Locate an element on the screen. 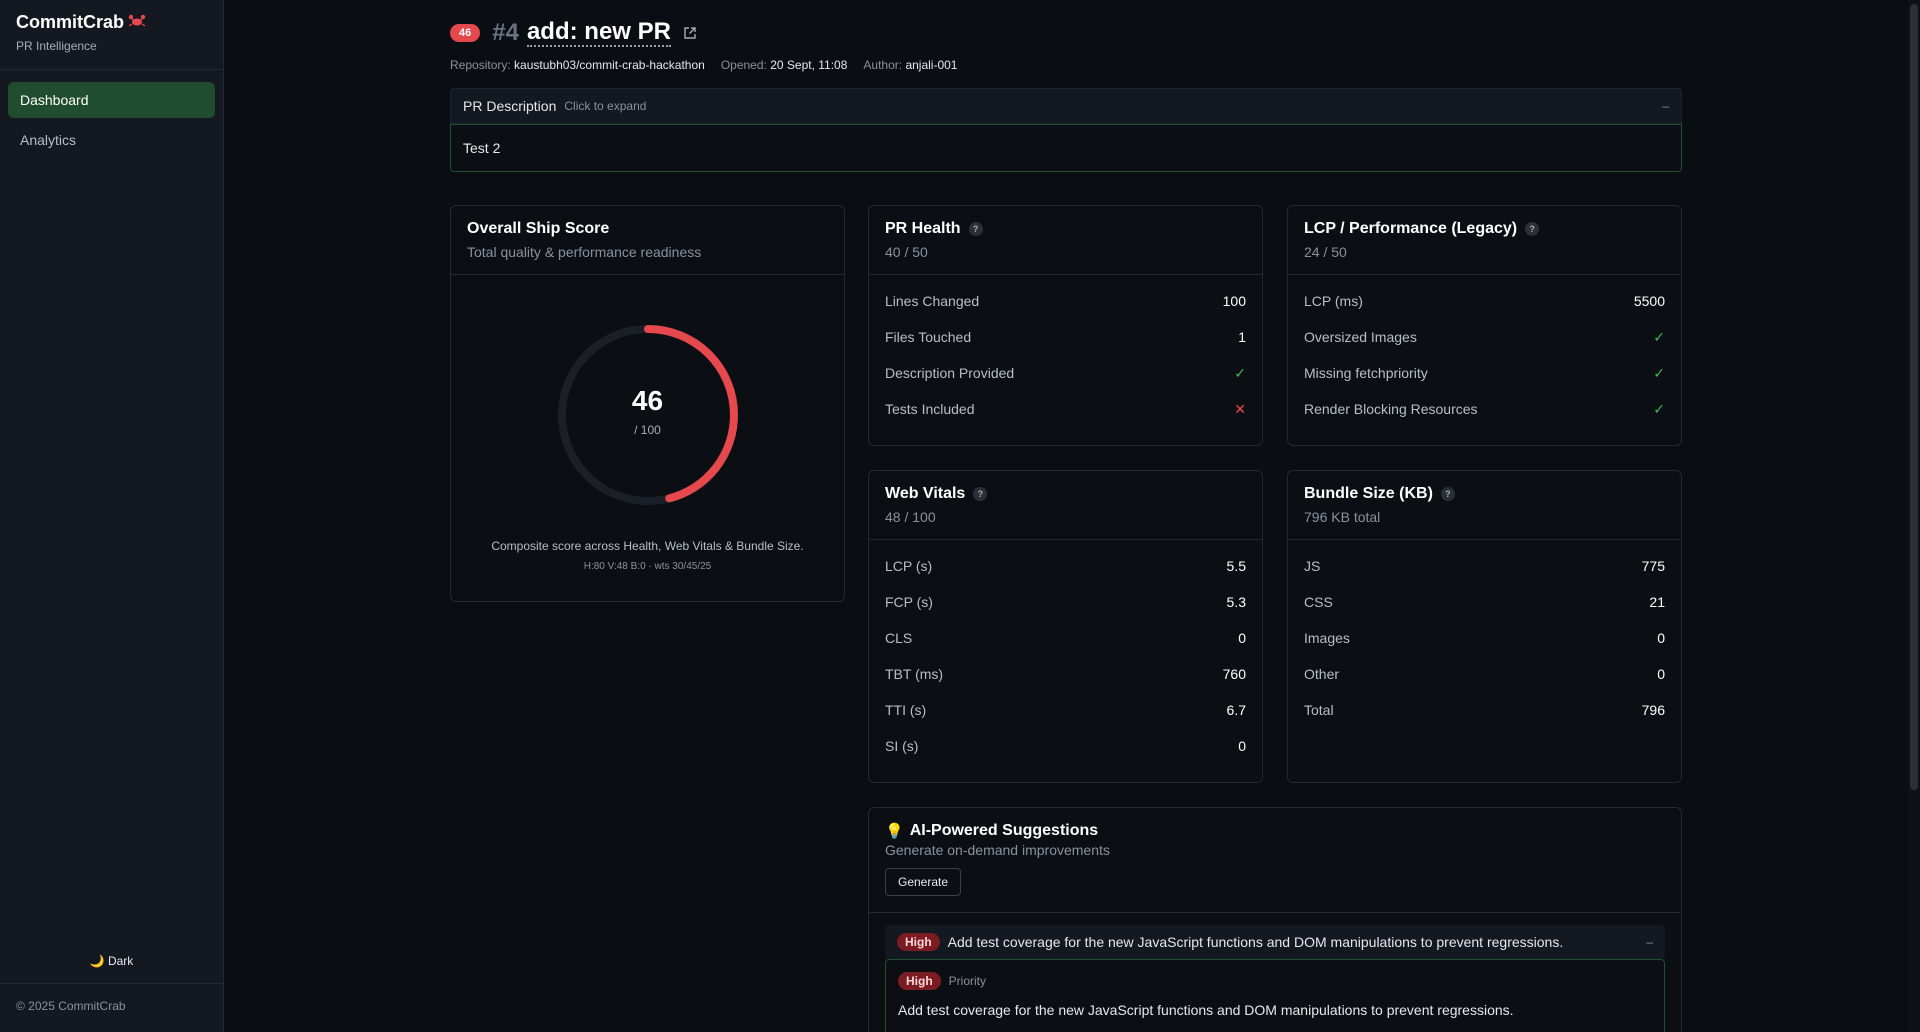 Image resolution: width=1920 pixels, height=1032 pixels. metric-label: LCP (ms) is located at coordinates (1333, 301).